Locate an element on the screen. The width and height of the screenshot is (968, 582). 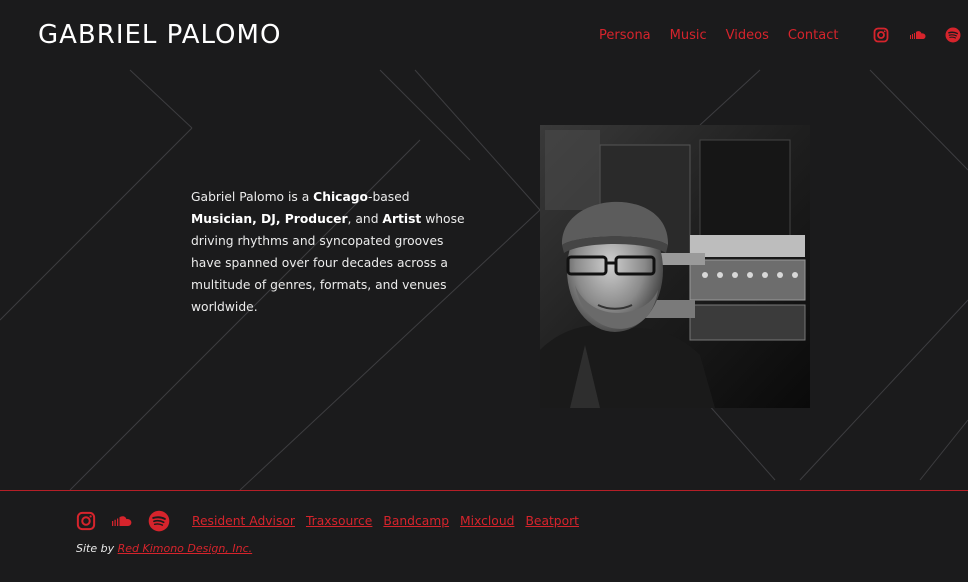
main-nav: Persona Music Videos Contact is located at coordinates (718, 35).